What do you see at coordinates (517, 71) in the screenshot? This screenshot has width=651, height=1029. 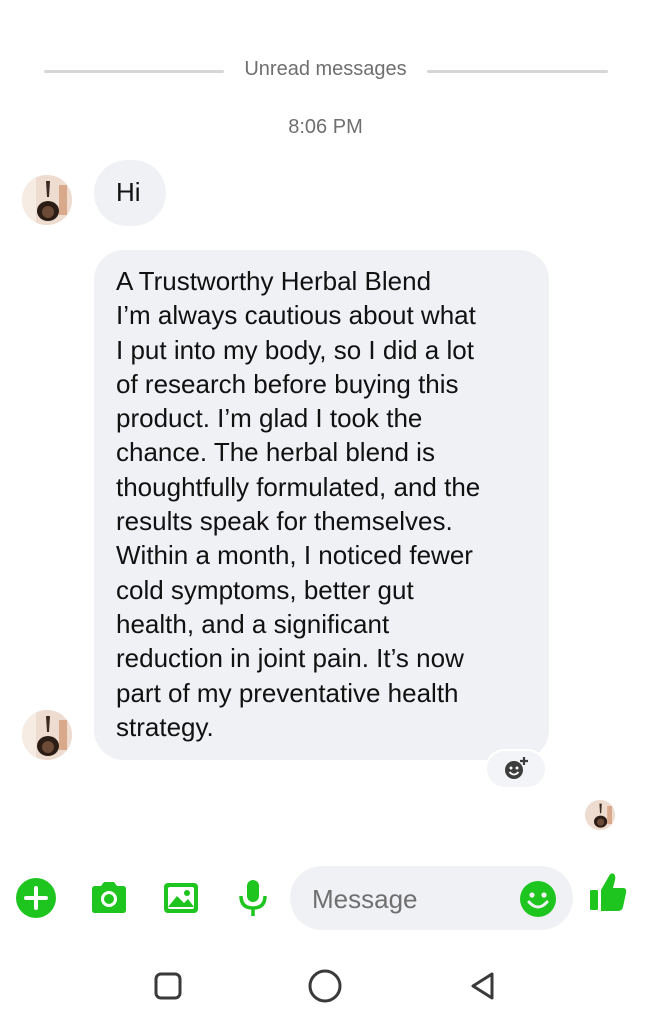 I see `divider-line-right` at bounding box center [517, 71].